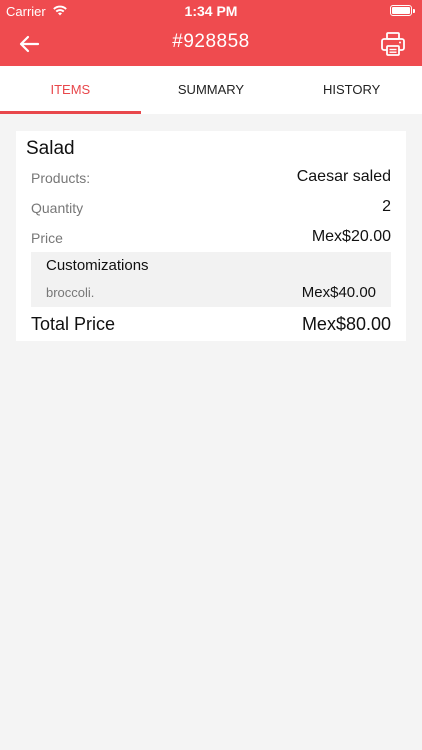 The image size is (422, 750). Describe the element at coordinates (402, 10) in the screenshot. I see `battery-icon` at that location.